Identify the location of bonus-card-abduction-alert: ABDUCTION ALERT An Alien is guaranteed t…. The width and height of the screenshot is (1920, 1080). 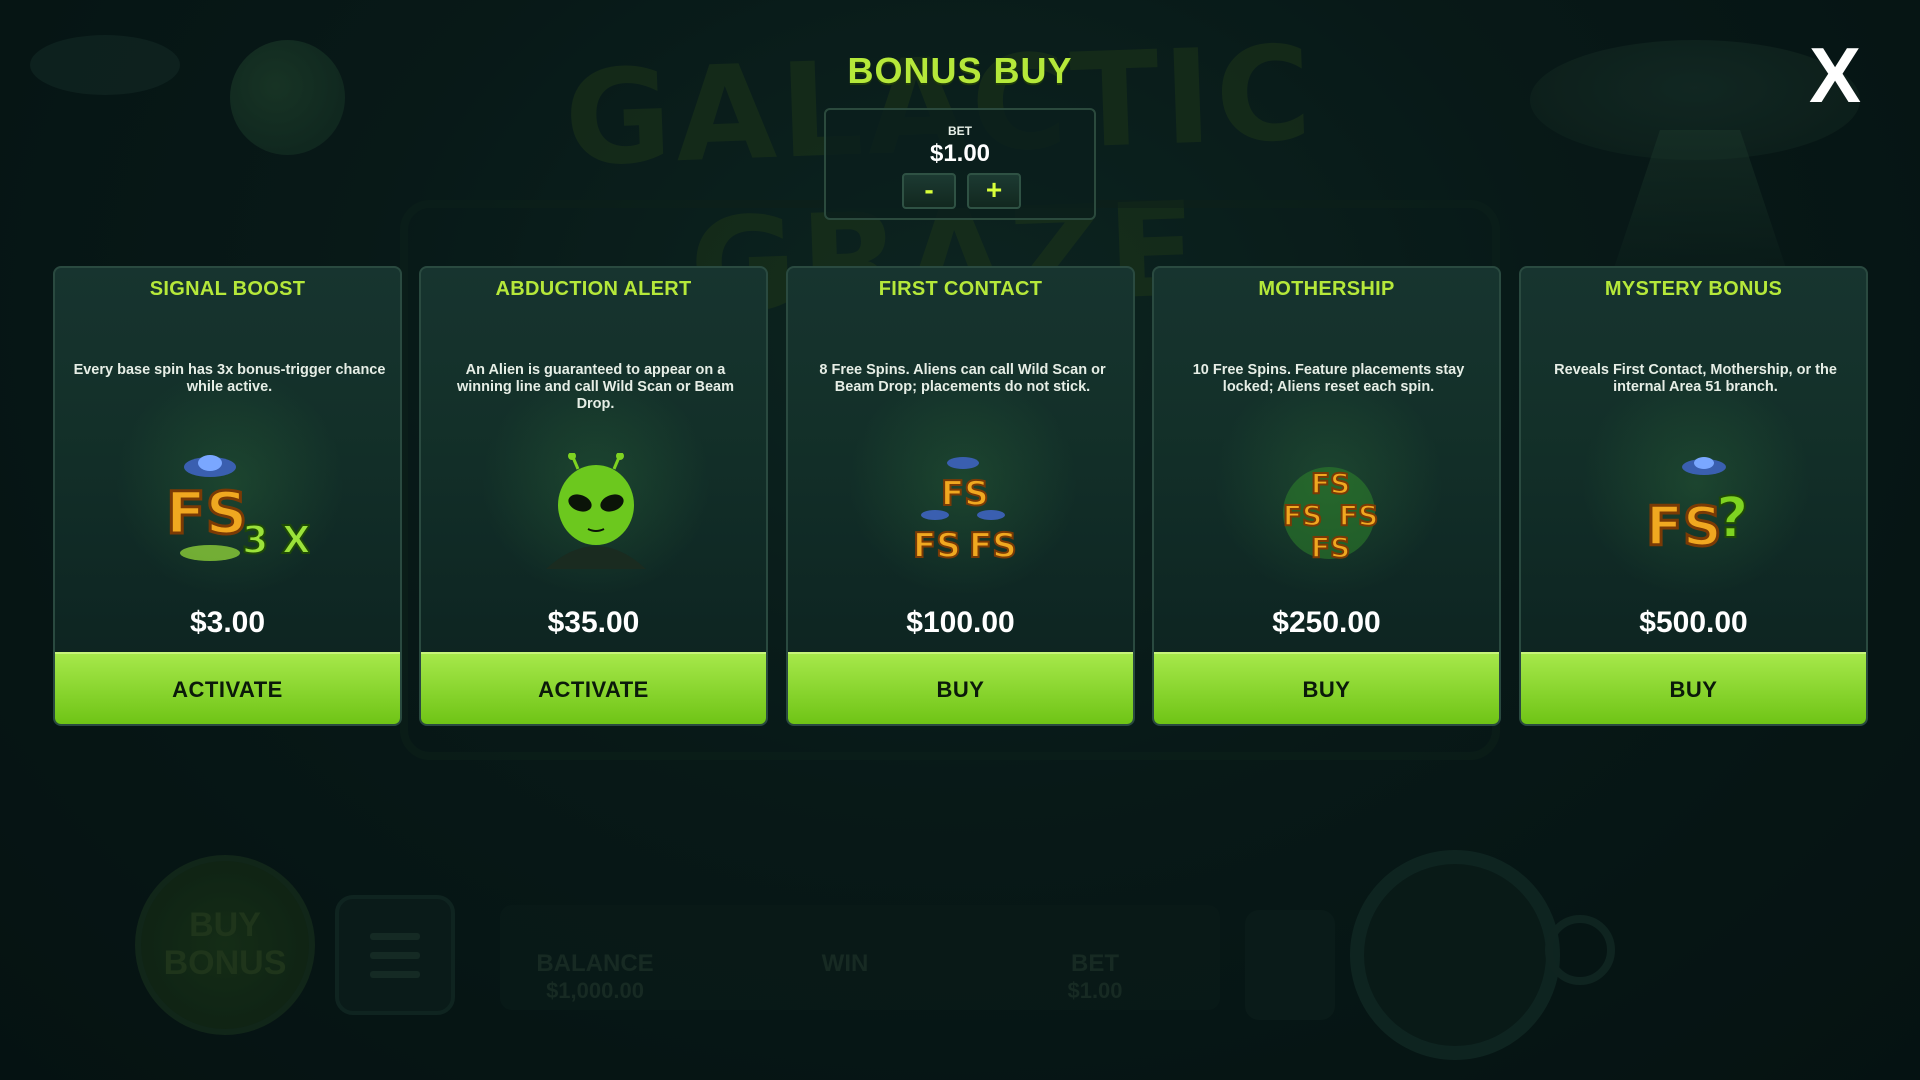
(593, 496).